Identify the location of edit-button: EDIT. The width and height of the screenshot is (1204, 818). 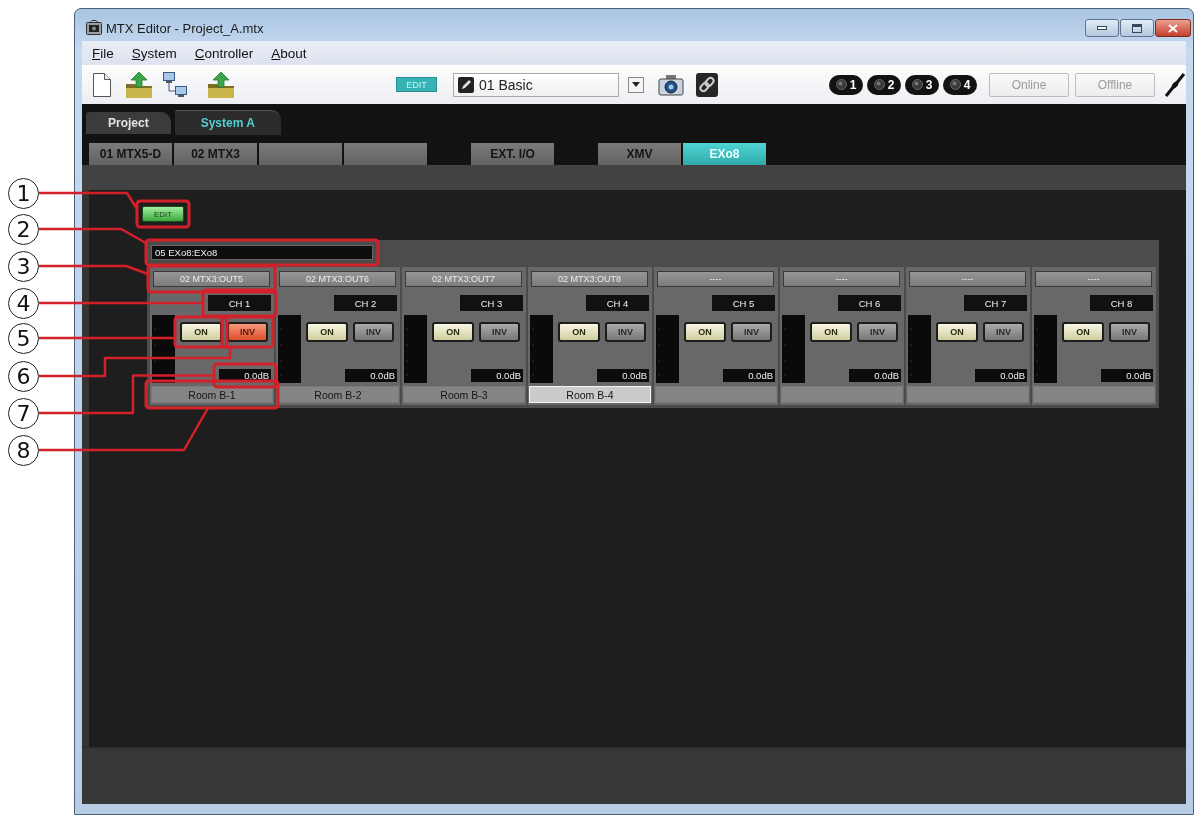
(163, 214).